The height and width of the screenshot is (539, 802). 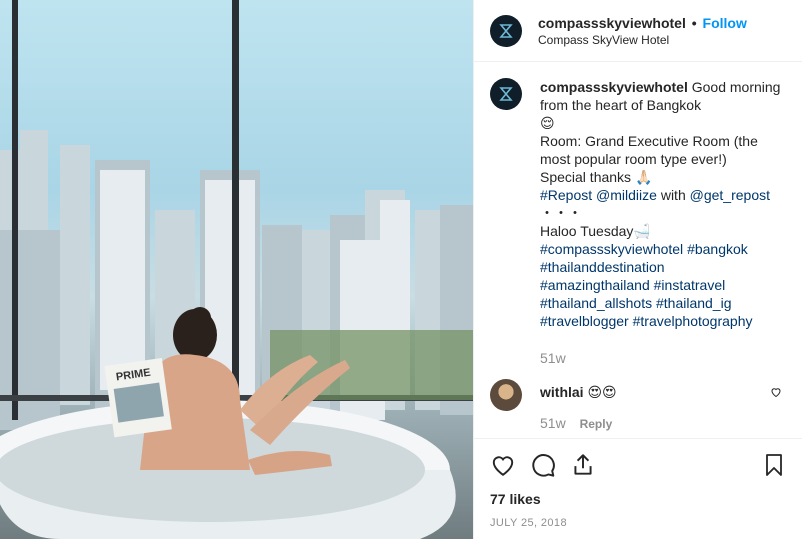 I want to click on hashtag-link: #thailand_ig, so click(x=694, y=303).